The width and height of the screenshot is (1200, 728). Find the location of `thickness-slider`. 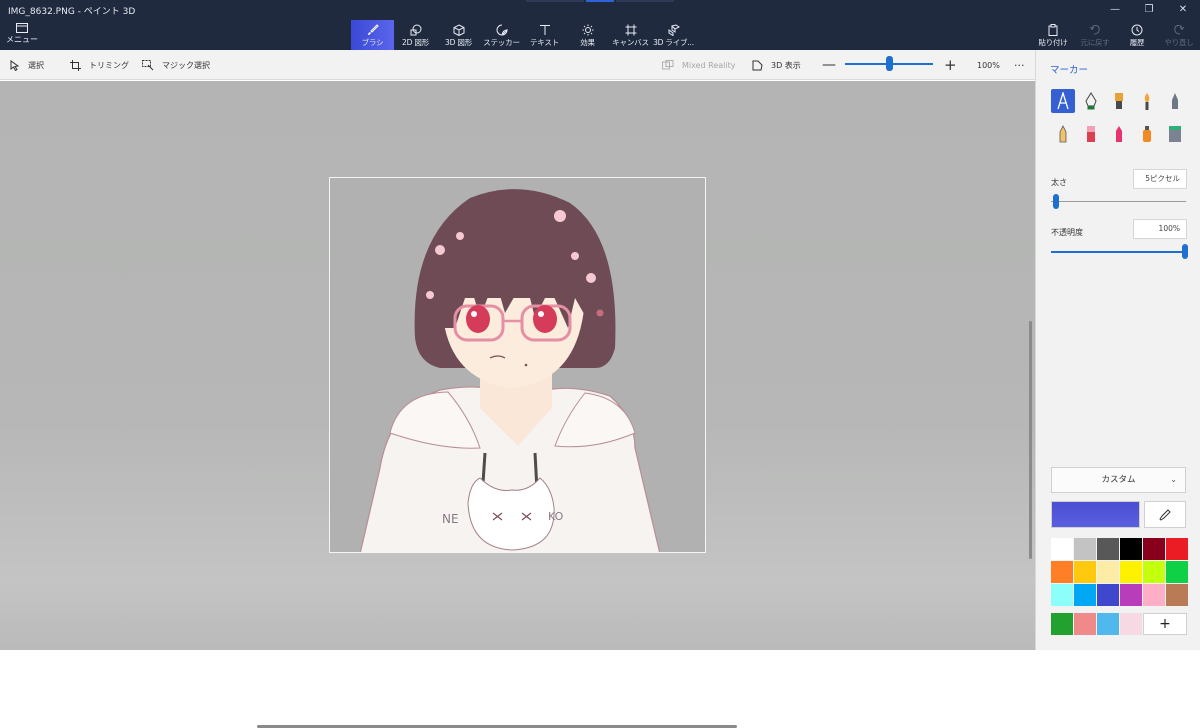

thickness-slider is located at coordinates (1118, 201).